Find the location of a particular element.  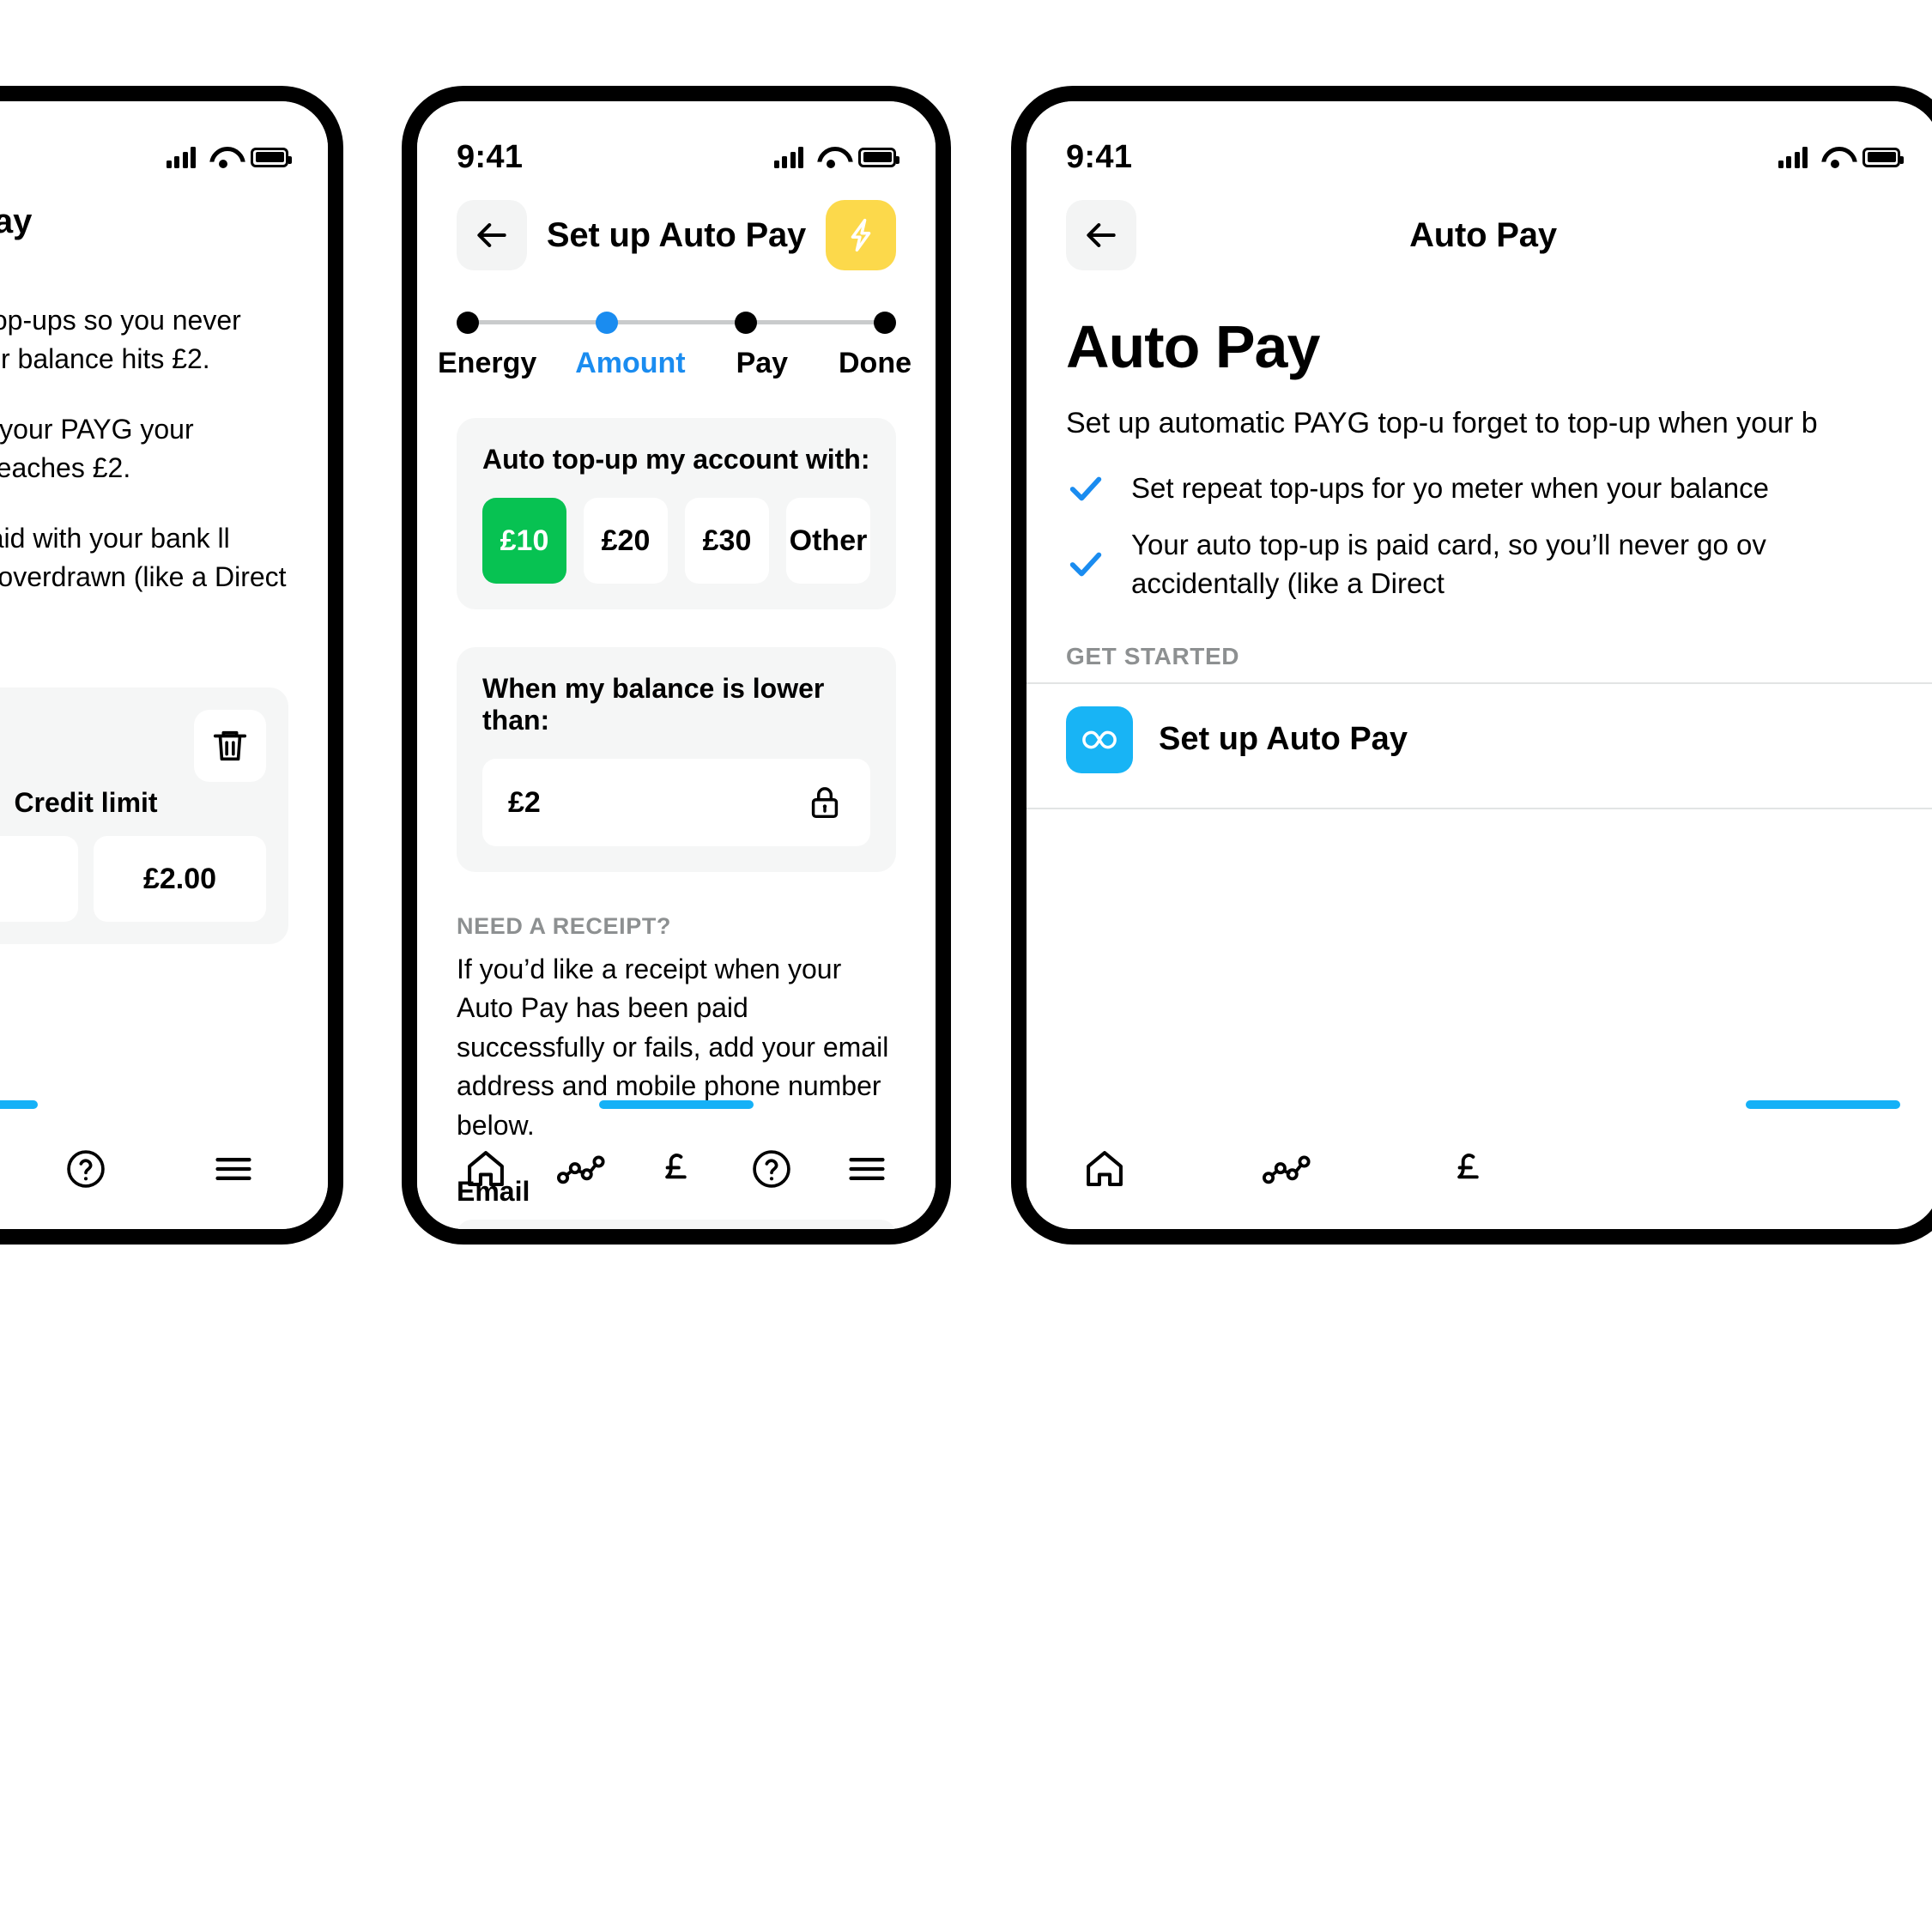

topup-amount-options: £10 £20 £30 Other is located at coordinates (676, 541).